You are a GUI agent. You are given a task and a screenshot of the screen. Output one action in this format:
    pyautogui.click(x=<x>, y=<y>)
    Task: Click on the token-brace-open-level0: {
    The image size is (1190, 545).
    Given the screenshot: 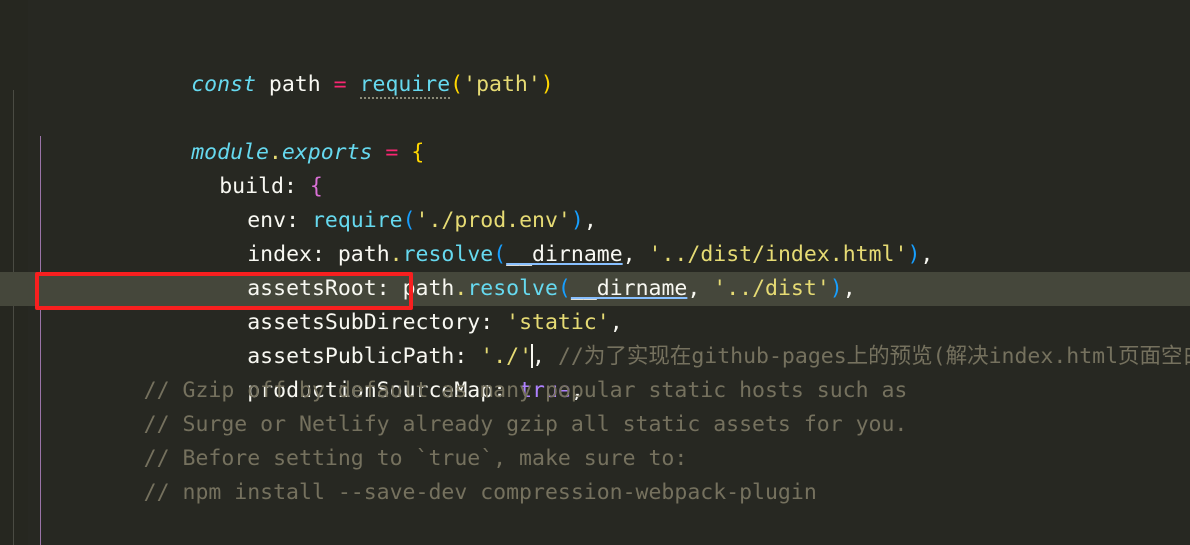 What is the action you would take?
    pyautogui.click(x=418, y=152)
    